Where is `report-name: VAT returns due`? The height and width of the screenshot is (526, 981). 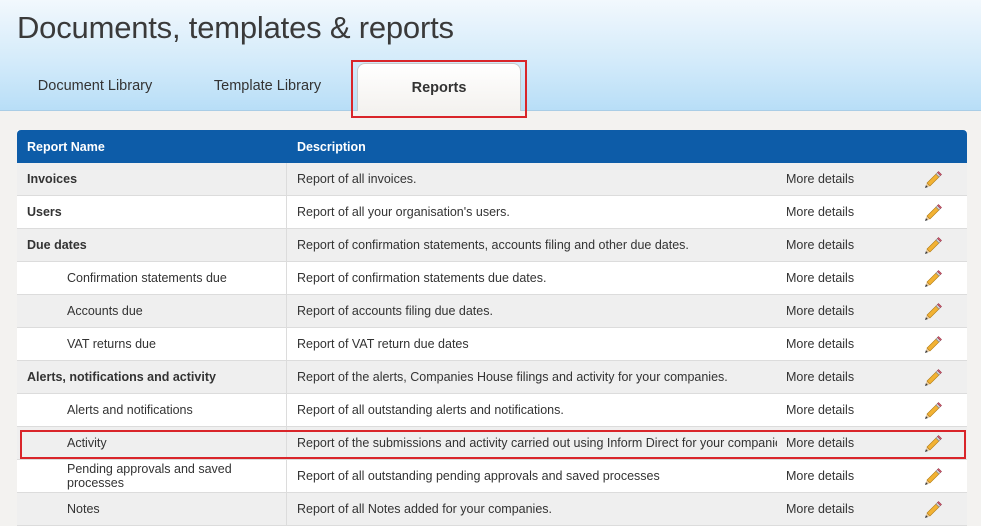
report-name: VAT returns due is located at coordinates (152, 344).